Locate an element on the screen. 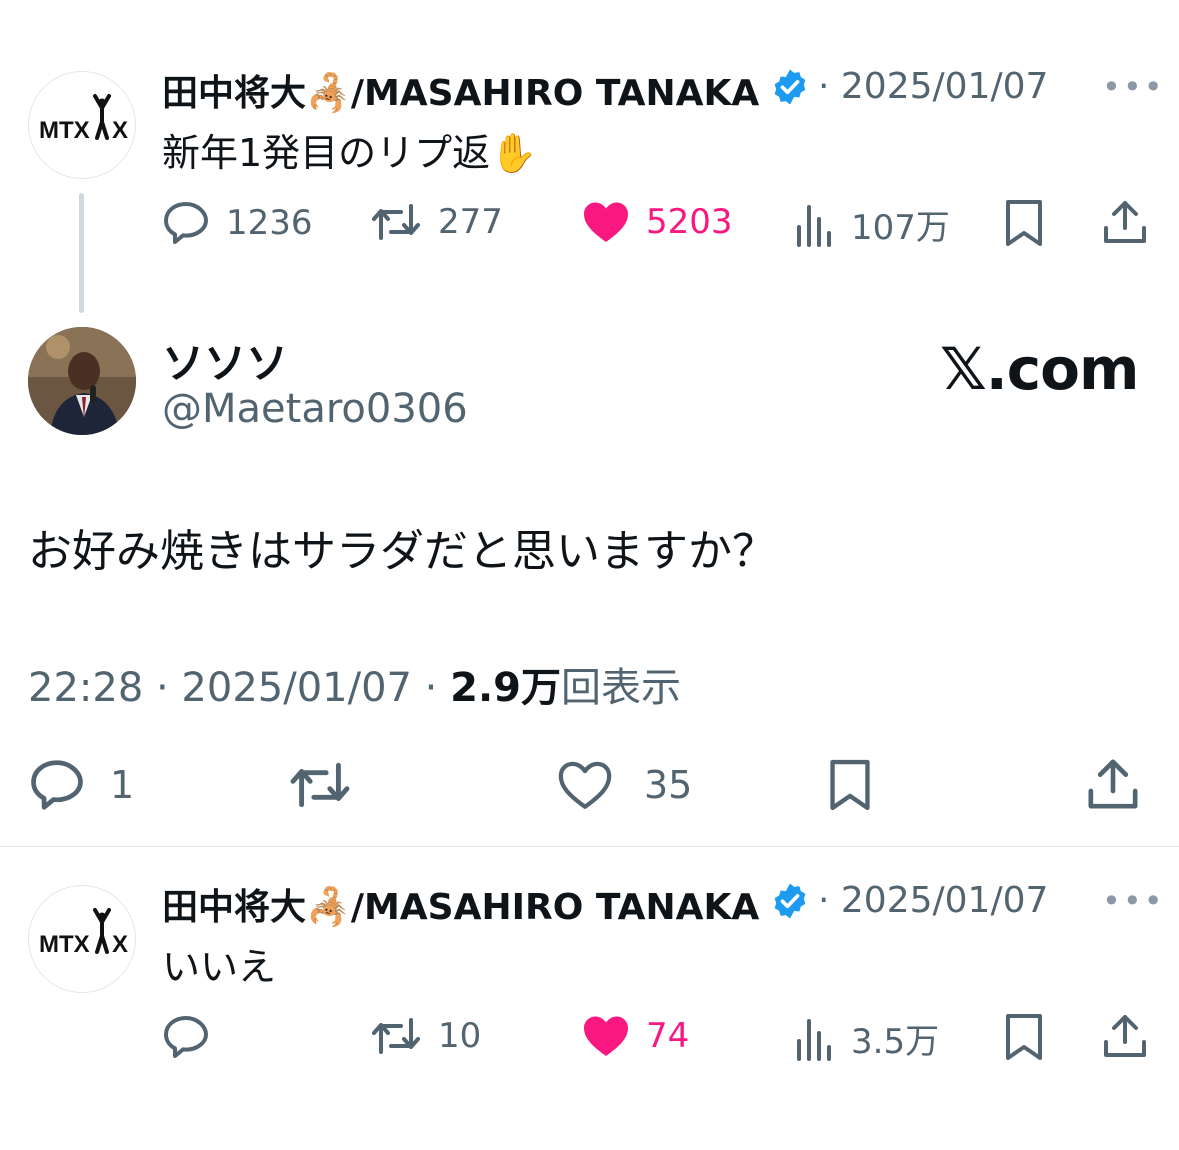 This screenshot has width=1179, height=1150. like-count: 5203 is located at coordinates (689, 222).